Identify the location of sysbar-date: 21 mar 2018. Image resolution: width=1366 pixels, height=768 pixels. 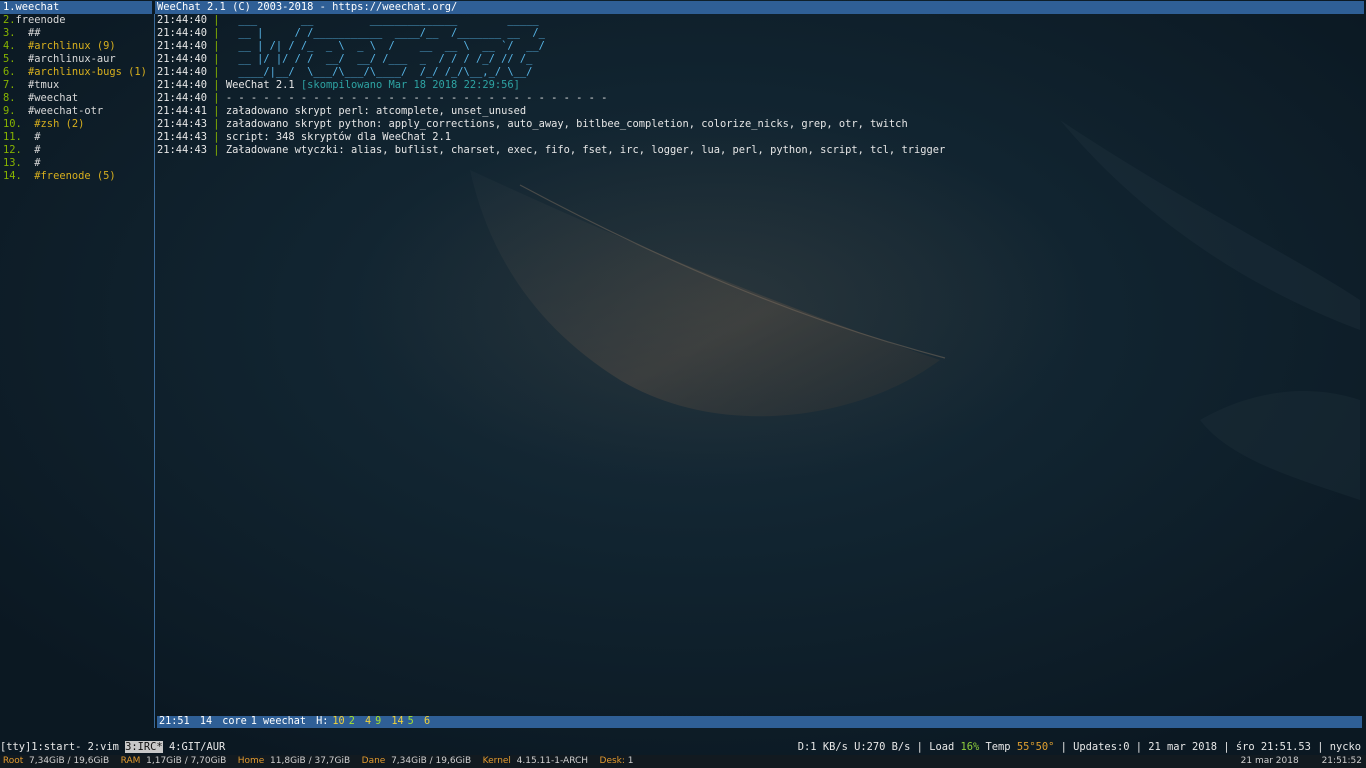
(1269, 761).